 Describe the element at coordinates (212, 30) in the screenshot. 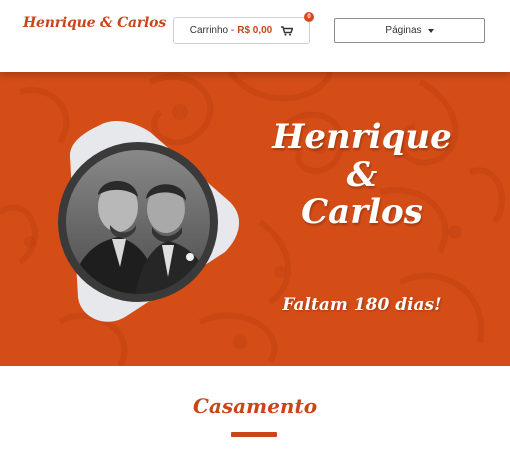

I see `cart-label: Carrinho -` at that location.